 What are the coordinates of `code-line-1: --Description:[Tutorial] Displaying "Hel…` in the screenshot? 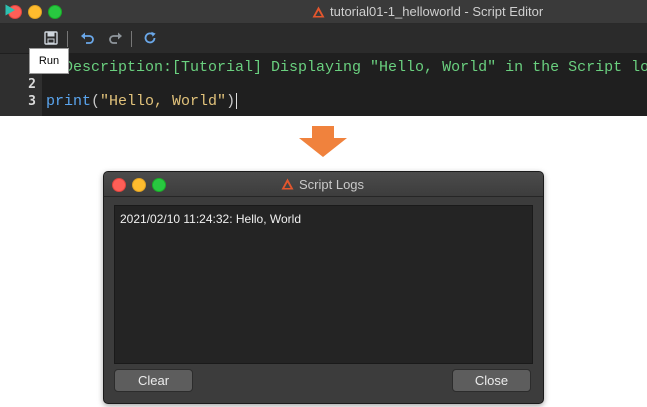 It's located at (346, 67).